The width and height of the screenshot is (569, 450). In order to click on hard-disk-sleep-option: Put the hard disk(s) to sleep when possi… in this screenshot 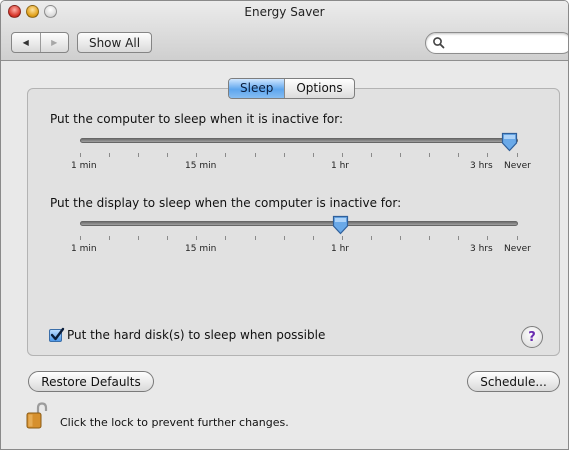, I will do `click(187, 334)`.